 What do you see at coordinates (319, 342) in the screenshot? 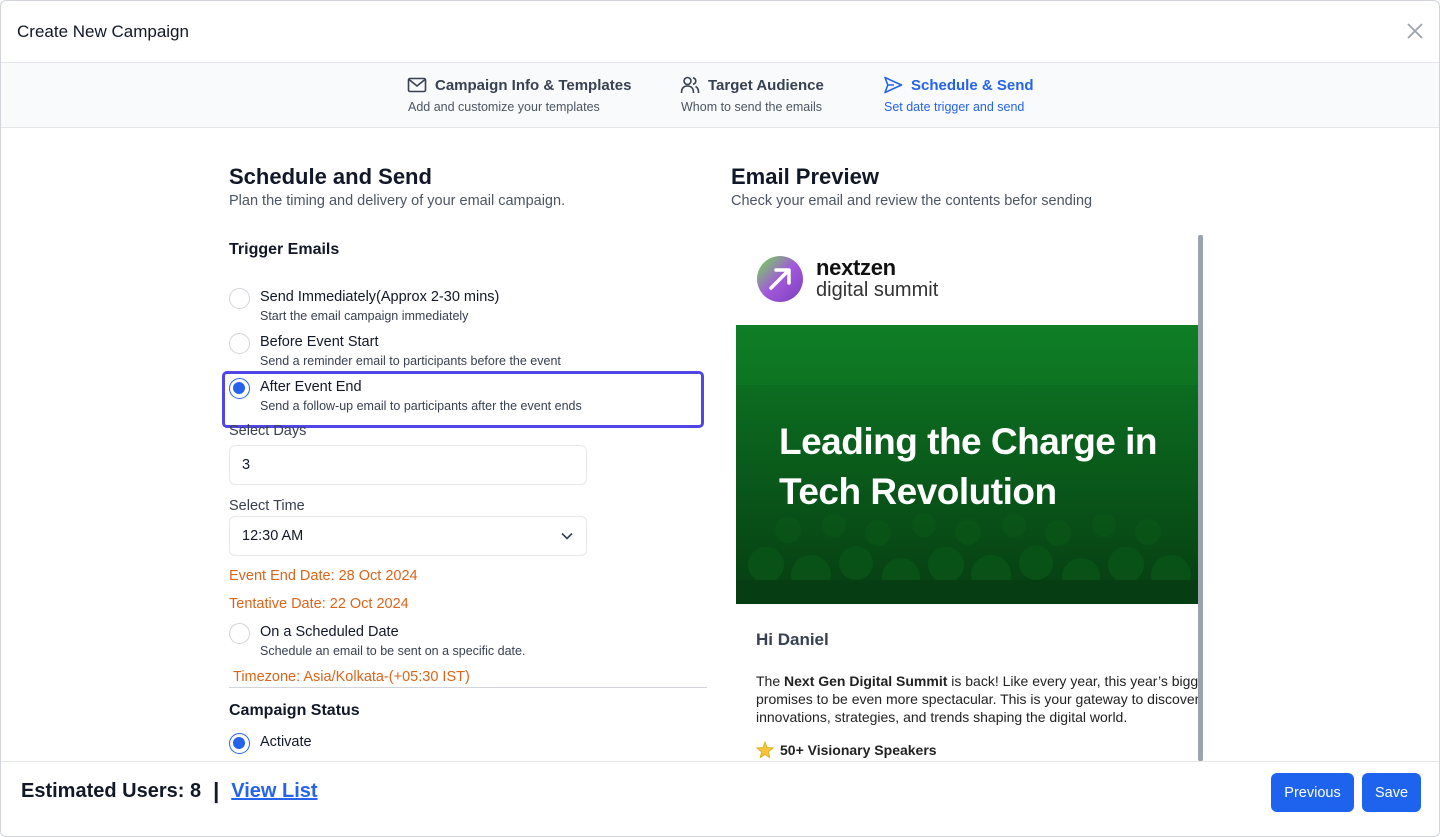
I see `option-label: Before Event Start` at bounding box center [319, 342].